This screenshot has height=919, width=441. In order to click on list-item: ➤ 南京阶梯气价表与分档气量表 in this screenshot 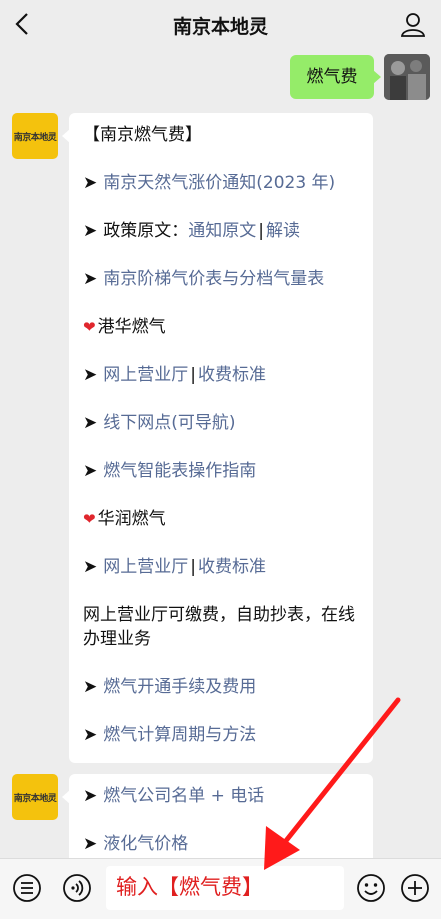, I will do `click(222, 279)`.